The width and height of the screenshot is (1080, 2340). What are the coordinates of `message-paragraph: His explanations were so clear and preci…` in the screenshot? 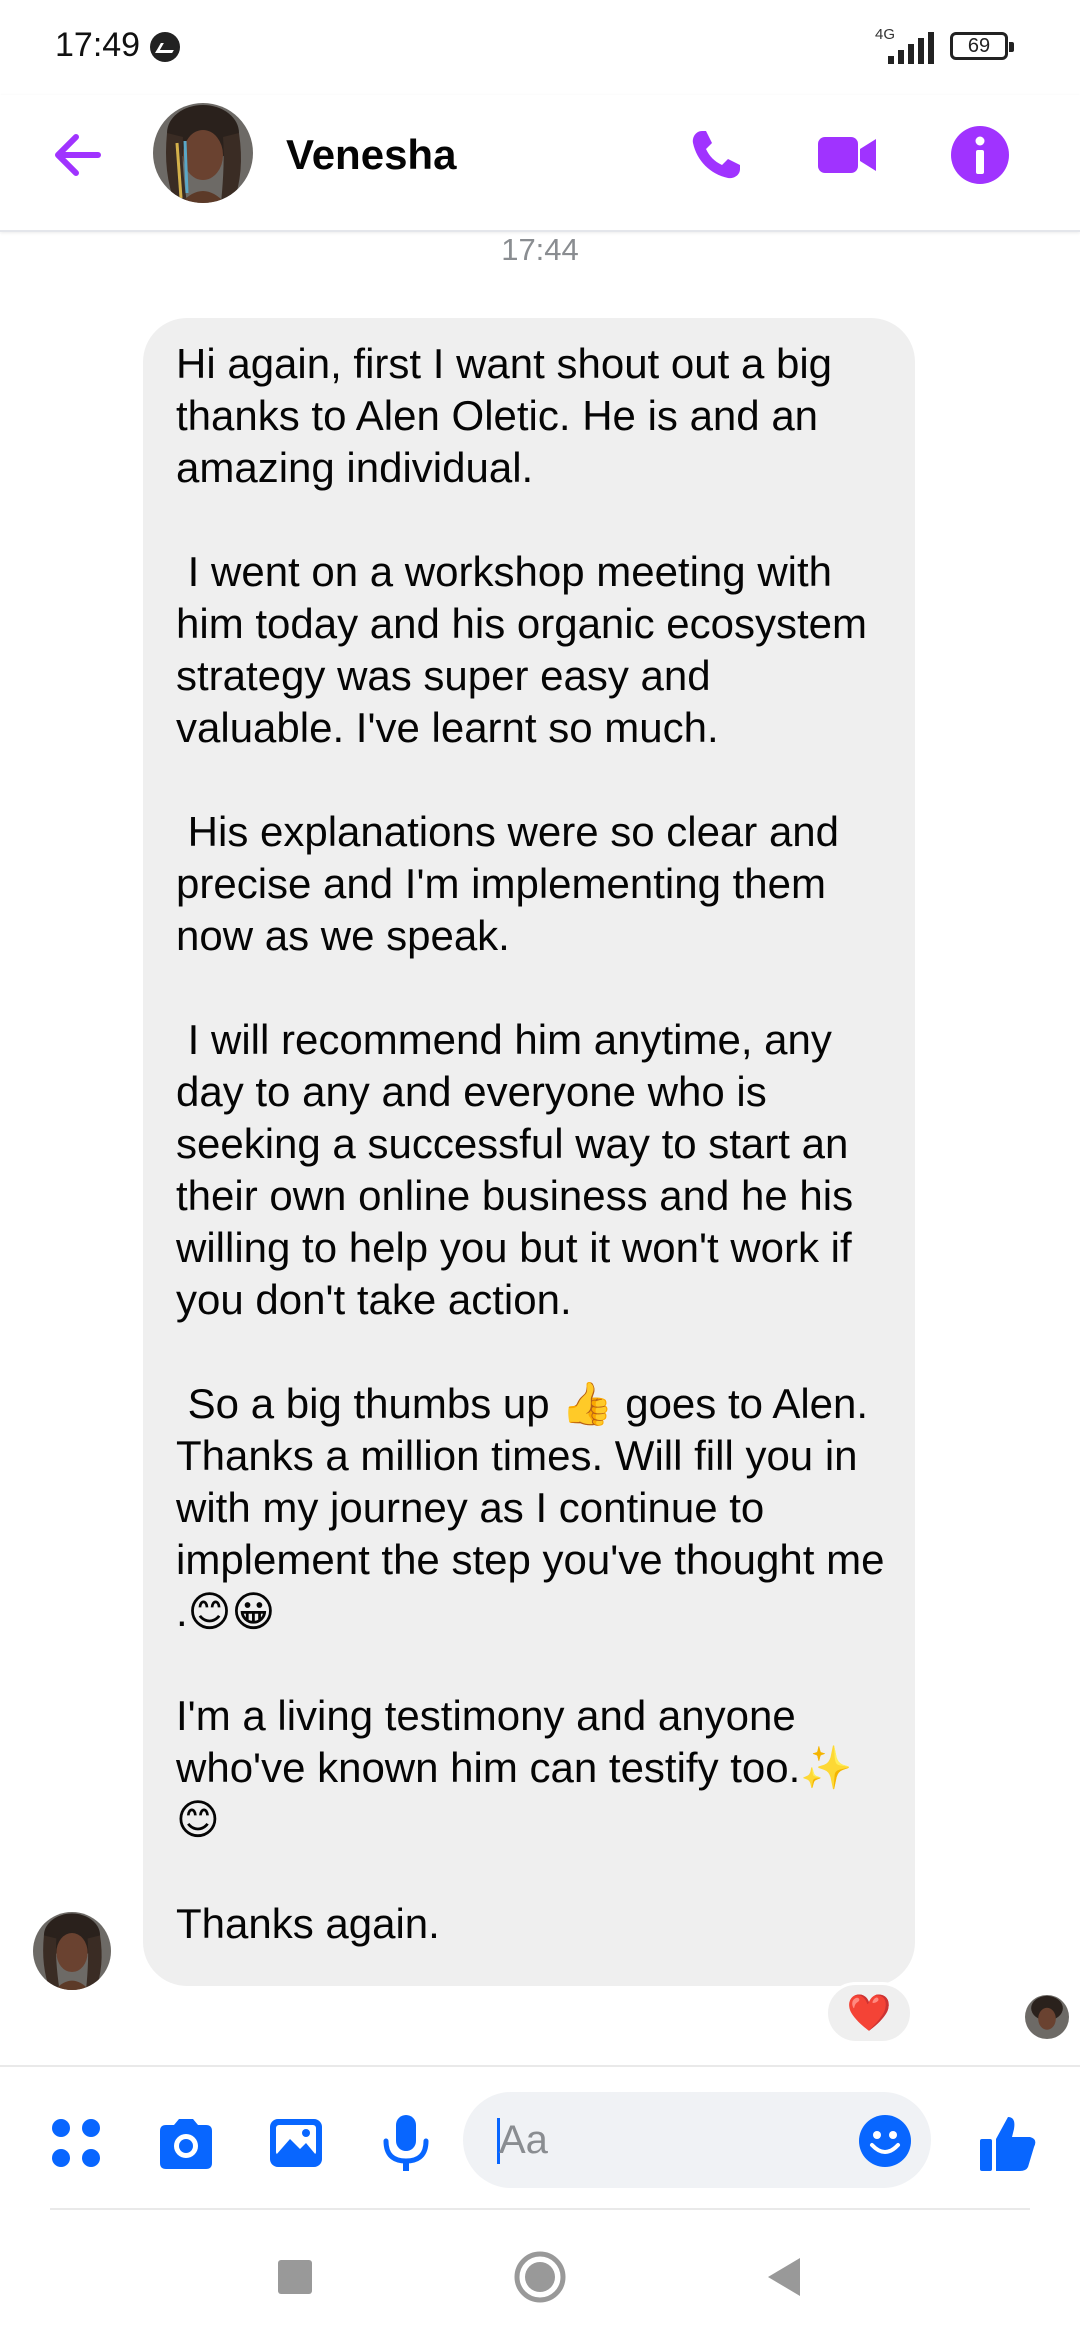 It's located at (513, 883).